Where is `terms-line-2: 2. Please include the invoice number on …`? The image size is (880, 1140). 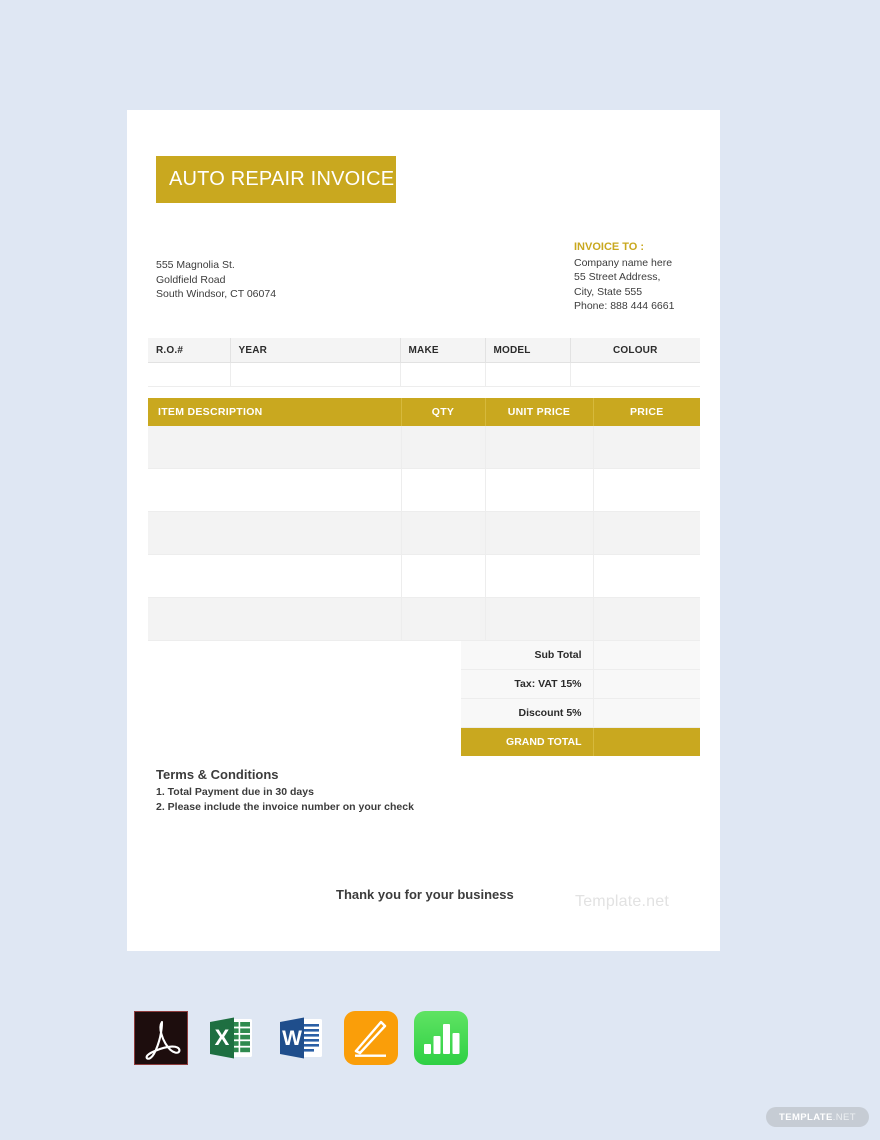
terms-line-2: 2. Please include the invoice number on … is located at coordinates (285, 807).